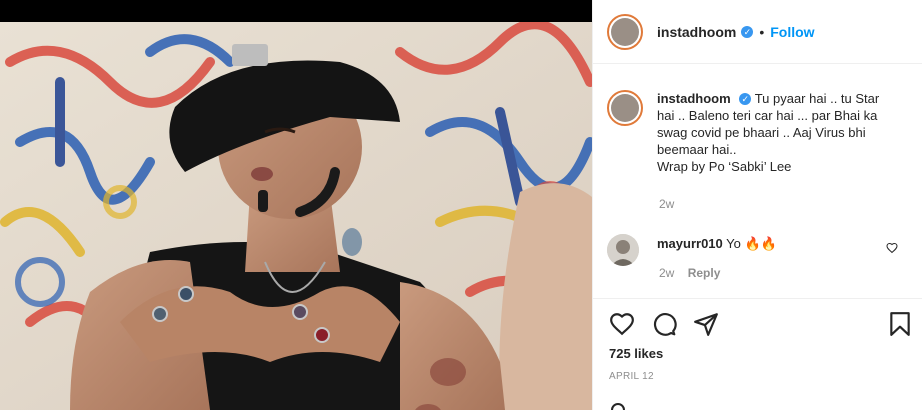 This screenshot has height=410, width=922. Describe the element at coordinates (757, 32) in the screenshot. I see `post-header: instadhoom ✓ • Follow` at that location.